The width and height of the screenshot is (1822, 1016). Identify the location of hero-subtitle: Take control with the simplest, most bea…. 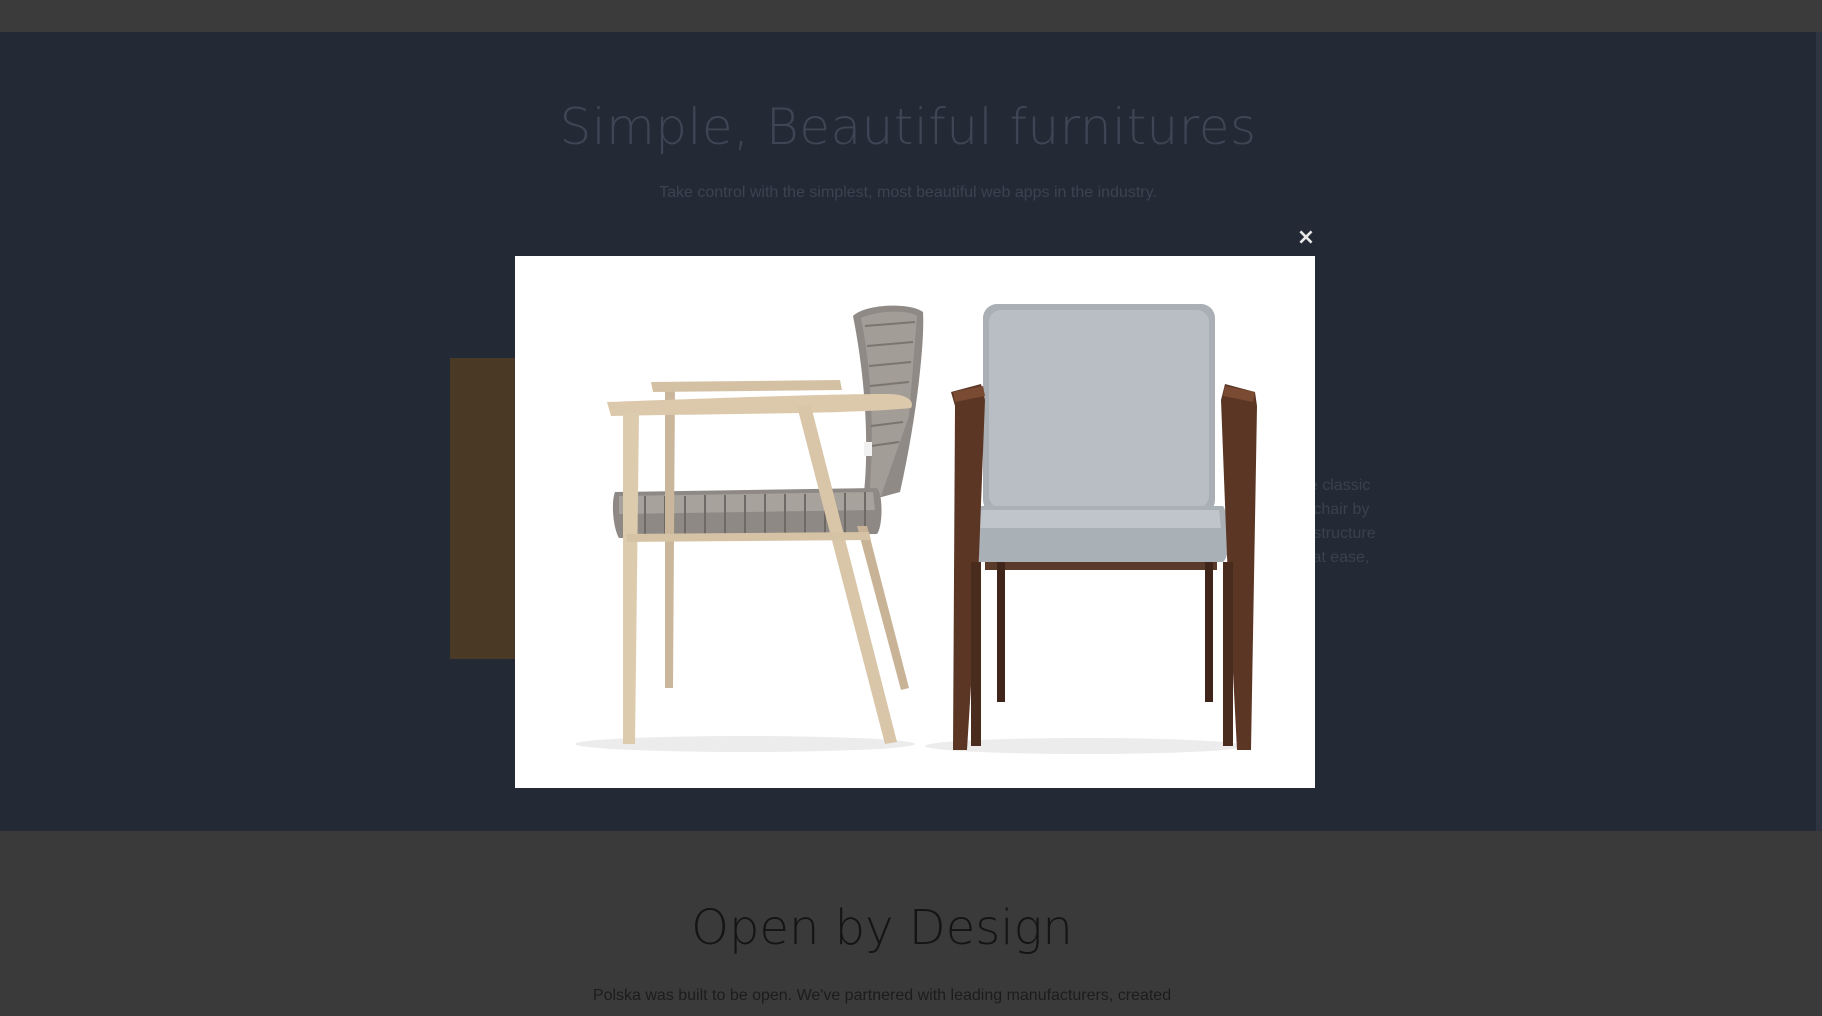
(908, 192).